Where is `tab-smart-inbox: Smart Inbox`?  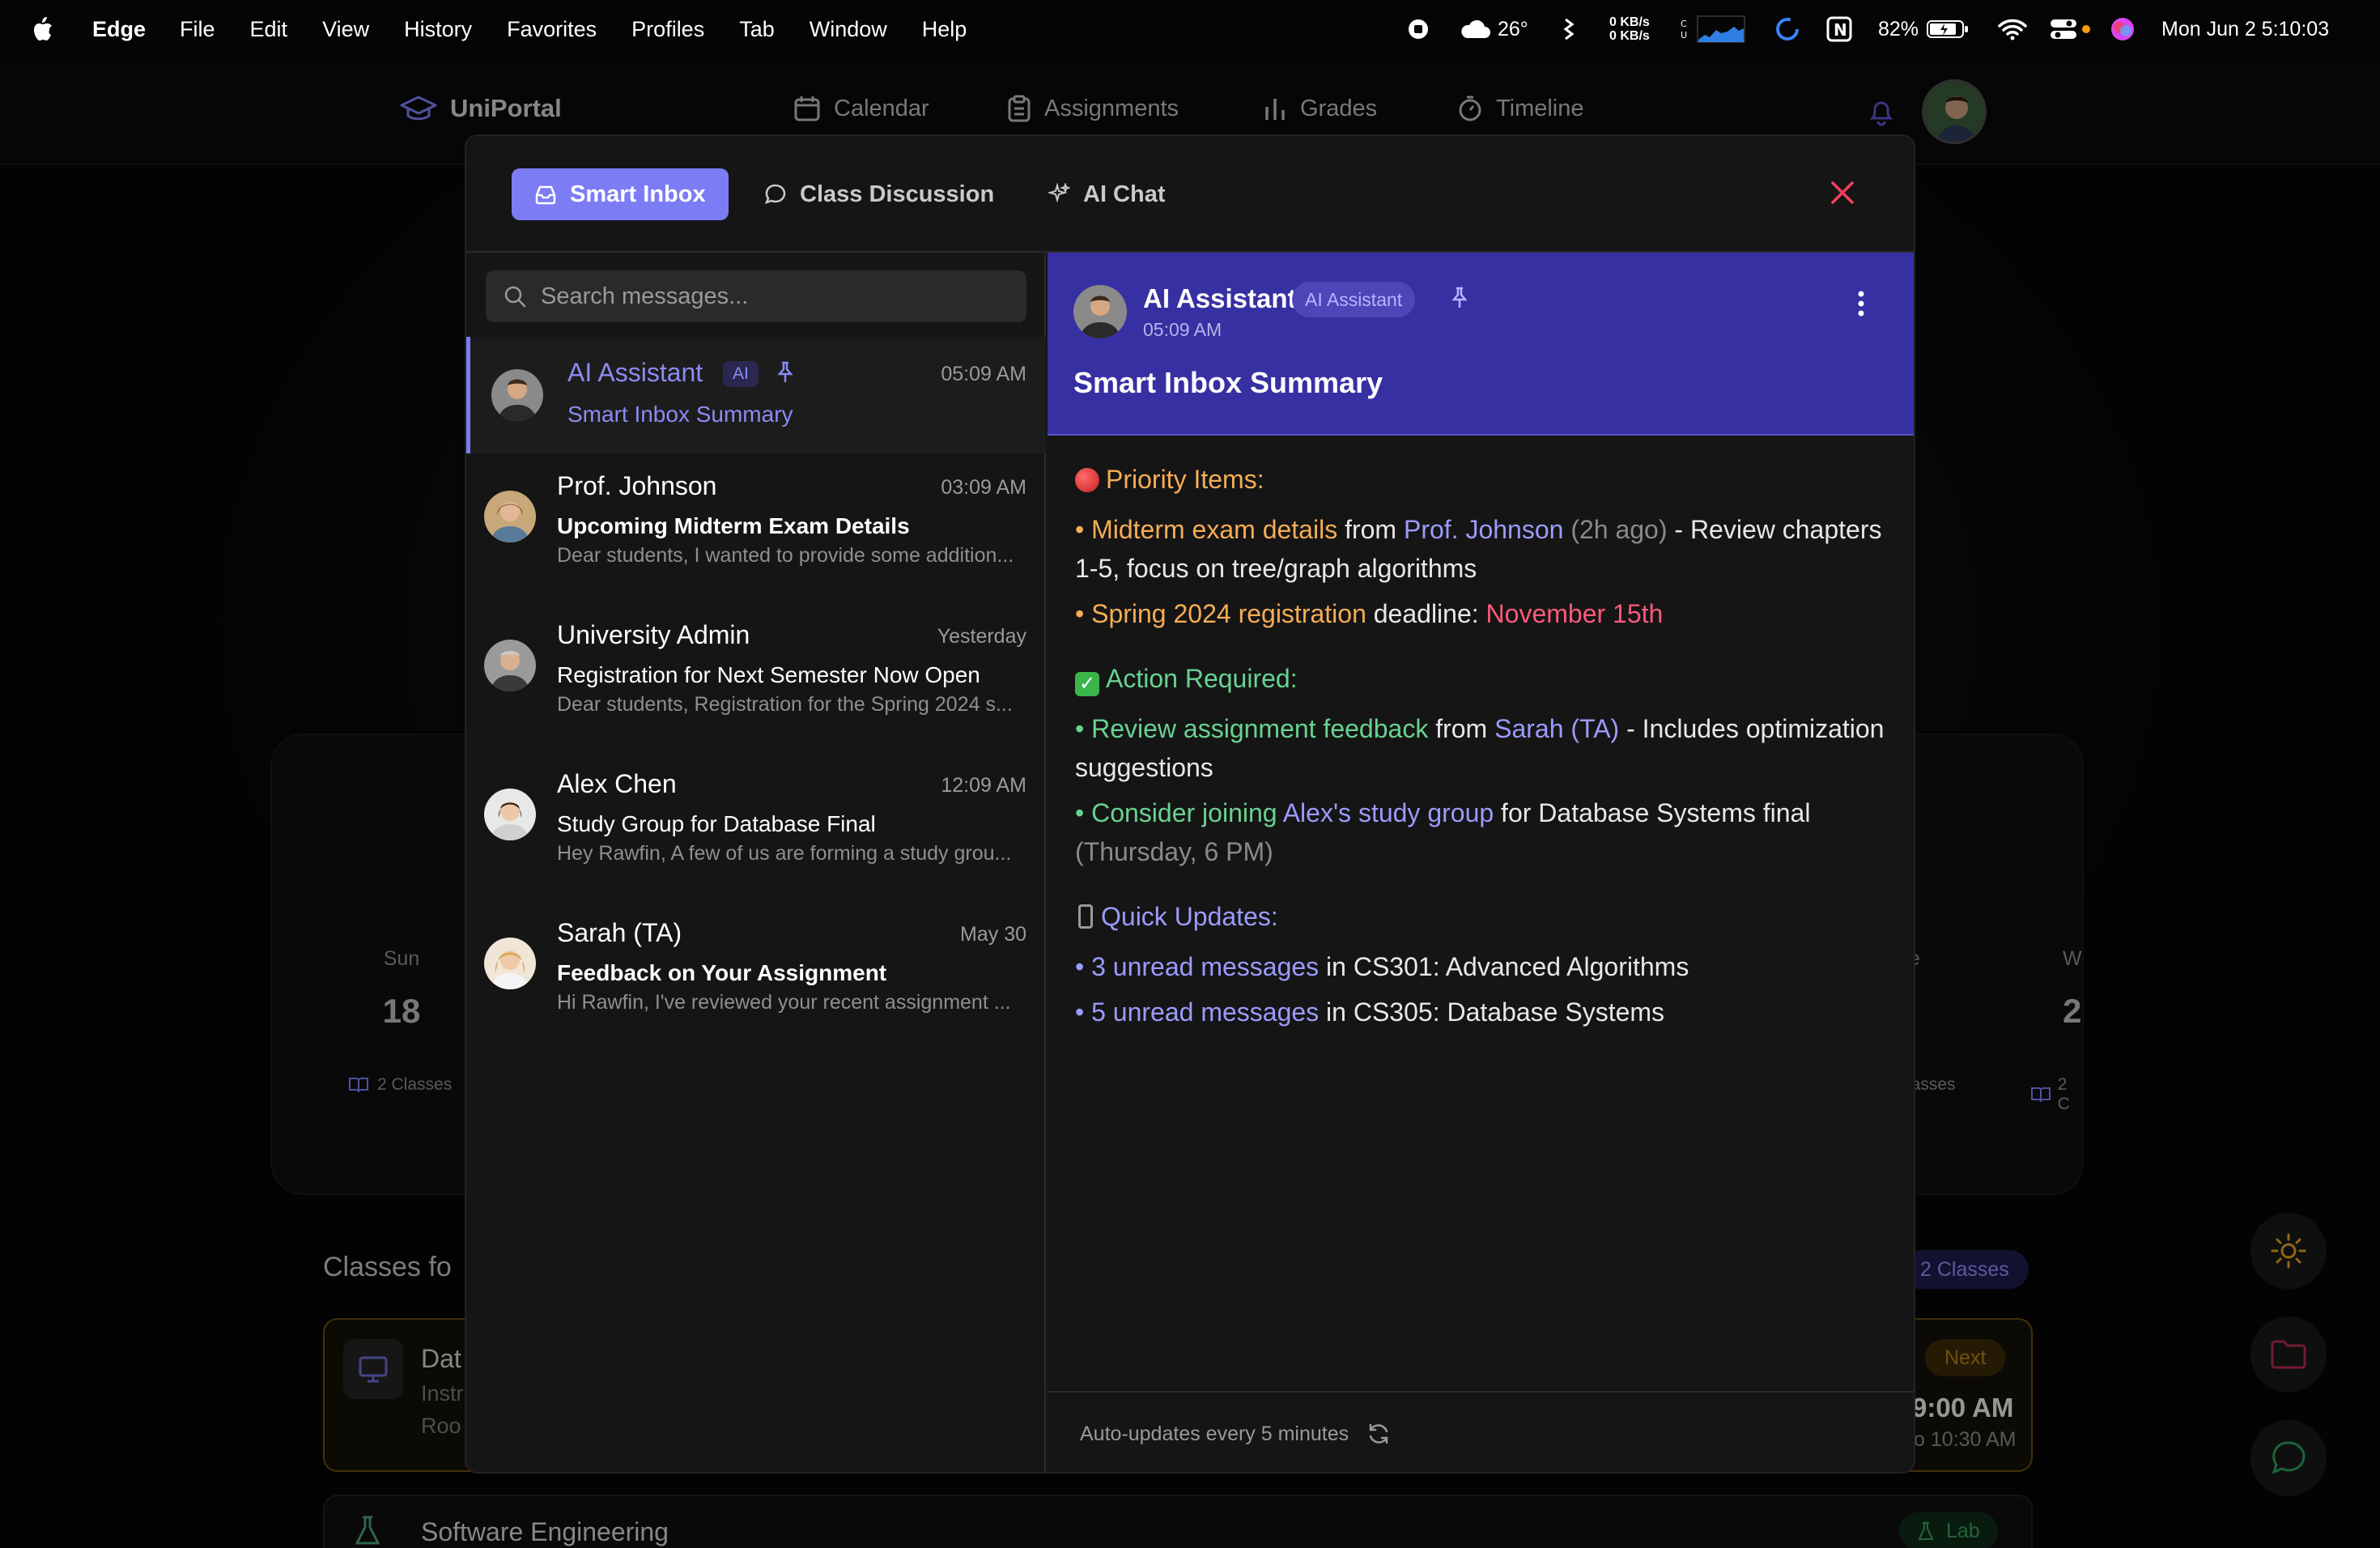 tab-smart-inbox: Smart Inbox is located at coordinates (620, 194).